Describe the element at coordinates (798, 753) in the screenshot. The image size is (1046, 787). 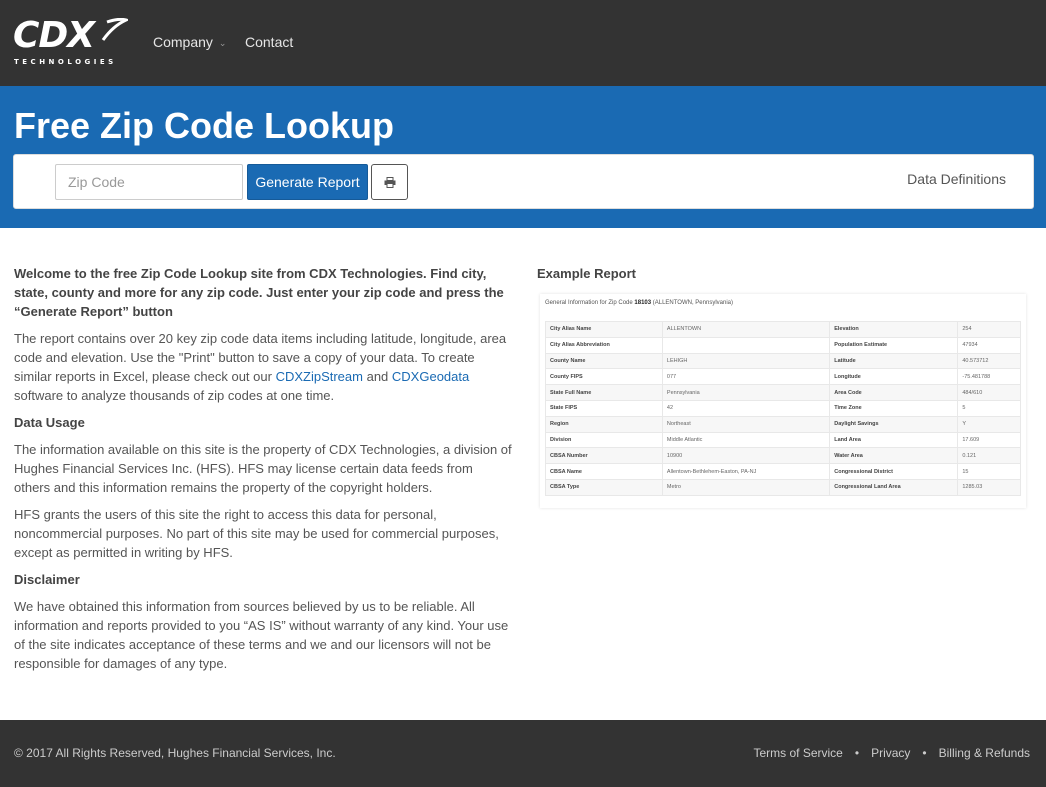
I see `terms-of-service-link: Terms of Service` at that location.